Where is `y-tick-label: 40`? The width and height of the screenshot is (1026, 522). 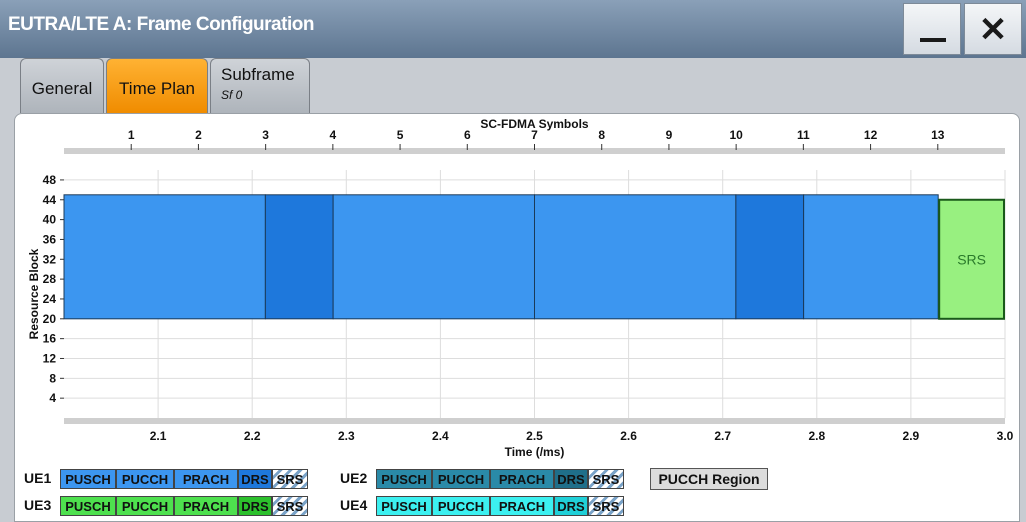
y-tick-label: 40 is located at coordinates (50, 220).